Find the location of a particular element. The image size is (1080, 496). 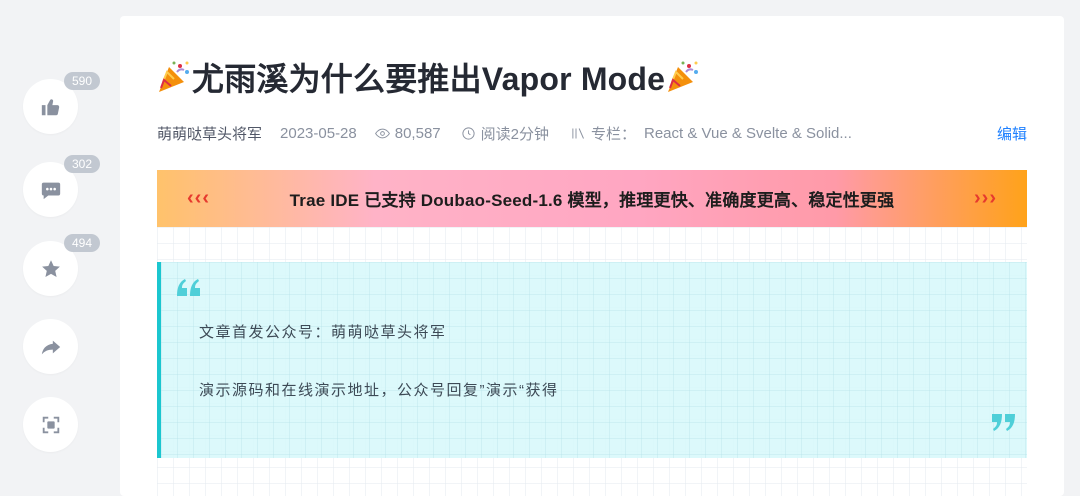

view-count-text: 80,587 is located at coordinates (417, 133).